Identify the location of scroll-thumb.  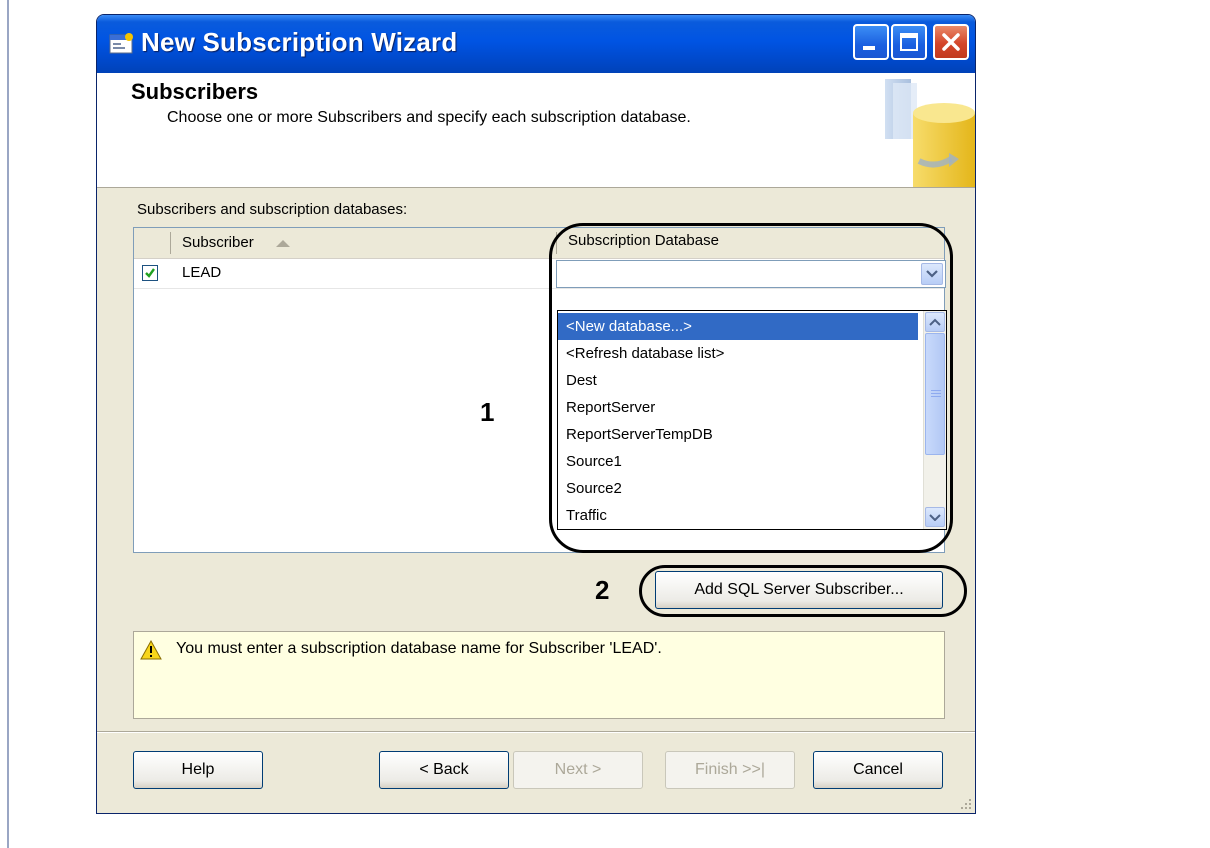
(935, 394).